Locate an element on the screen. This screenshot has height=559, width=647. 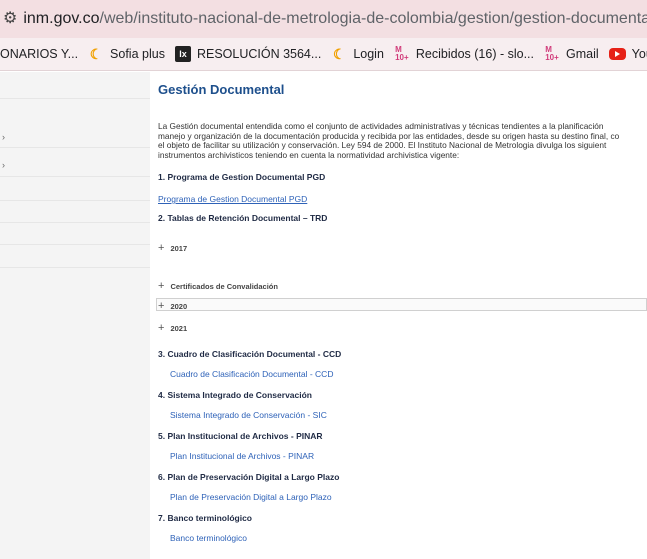
section-heading-banco: 7. Banco terminológico is located at coordinates (205, 518).